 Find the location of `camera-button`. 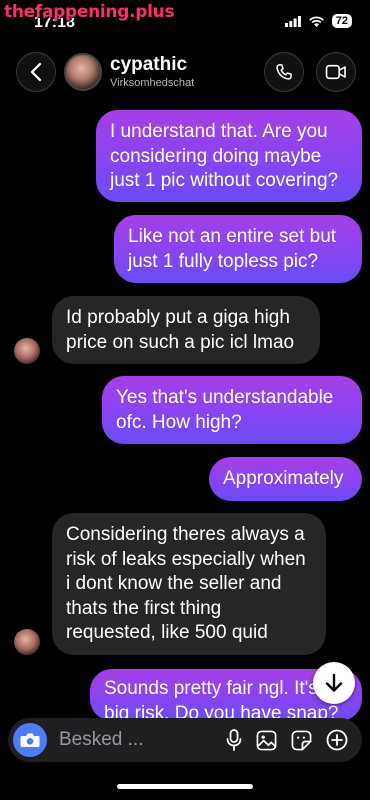

camera-button is located at coordinates (30, 740).